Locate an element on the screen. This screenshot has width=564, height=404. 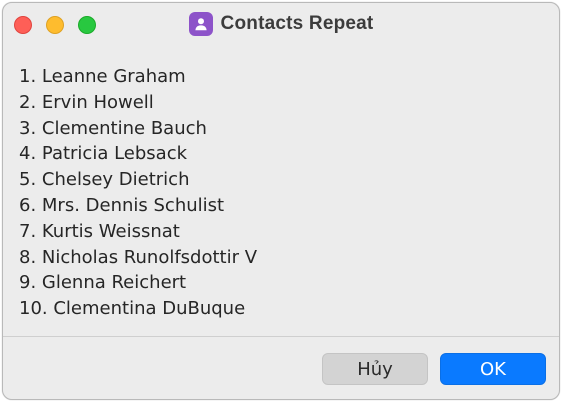
list-item: 1. Leanne Graham is located at coordinates (102, 76).